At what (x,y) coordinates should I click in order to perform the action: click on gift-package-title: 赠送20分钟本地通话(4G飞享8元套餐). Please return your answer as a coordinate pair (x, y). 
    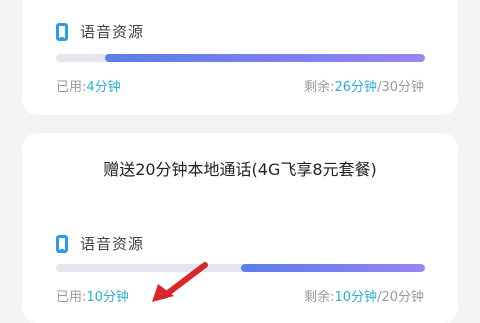
    Looking at the image, I should click on (240, 169).